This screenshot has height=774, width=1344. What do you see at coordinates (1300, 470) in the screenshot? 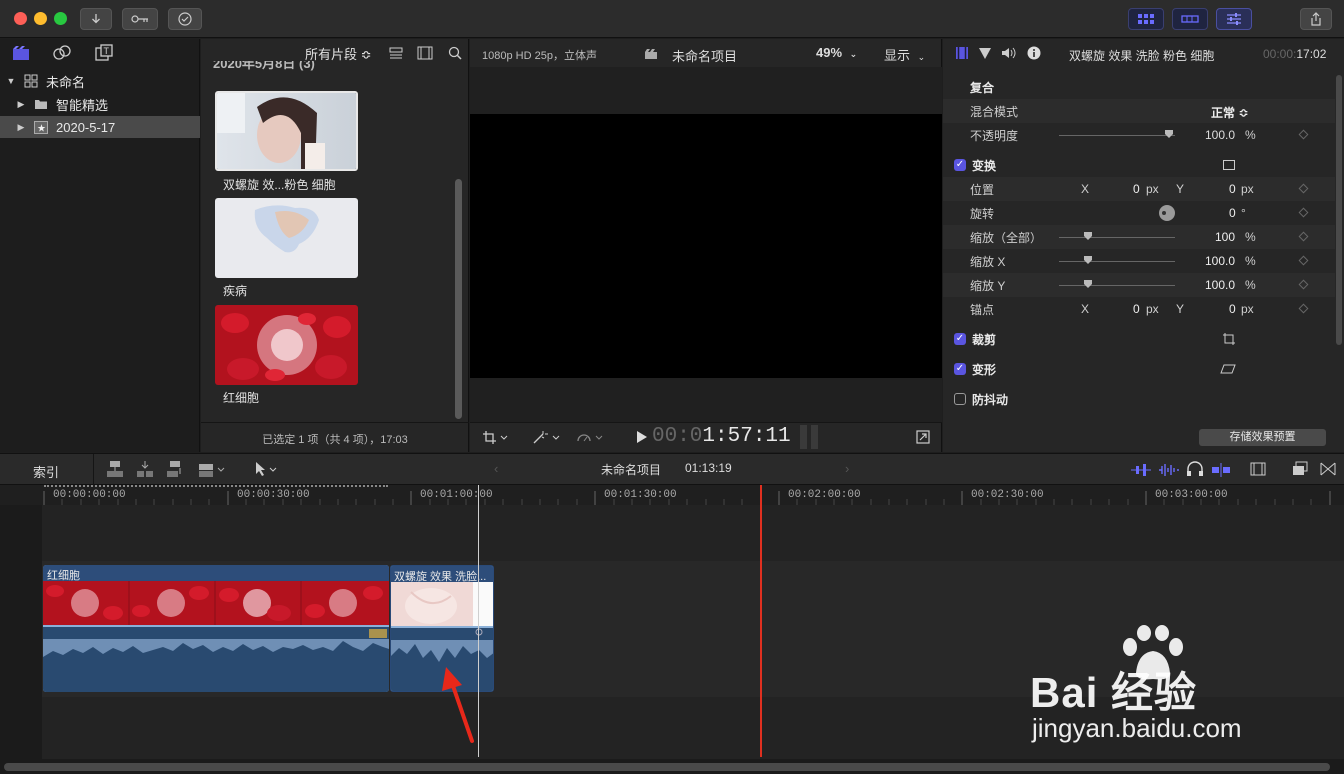
I see `effects-browser-icon` at bounding box center [1300, 470].